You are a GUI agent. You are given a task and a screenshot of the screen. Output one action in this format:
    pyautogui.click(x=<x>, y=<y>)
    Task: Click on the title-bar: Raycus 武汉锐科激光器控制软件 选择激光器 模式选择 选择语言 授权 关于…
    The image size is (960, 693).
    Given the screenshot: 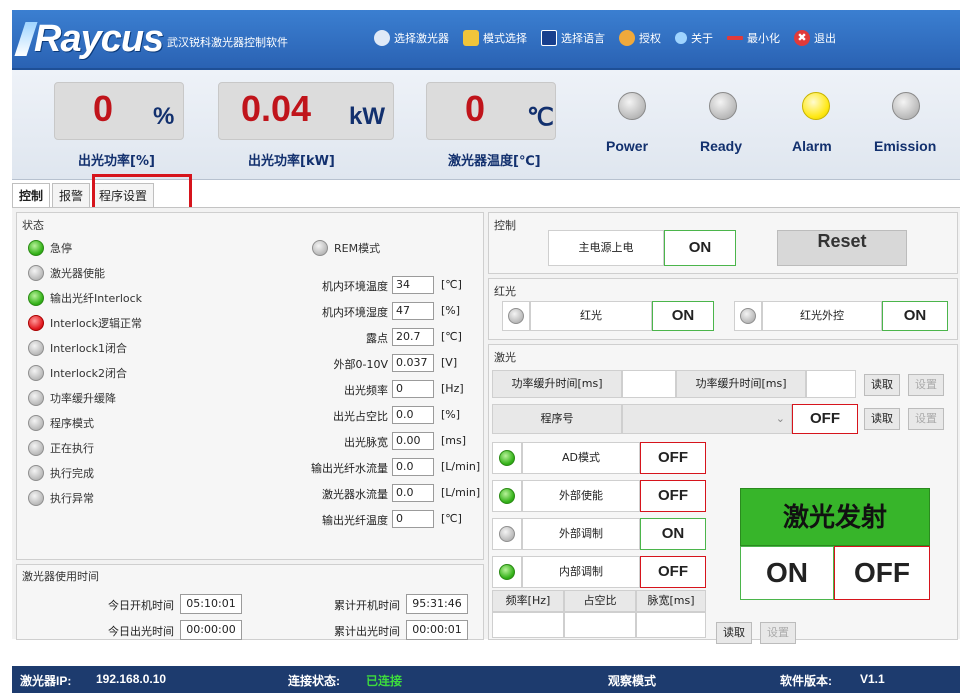 What is the action you would take?
    pyautogui.click(x=486, y=40)
    